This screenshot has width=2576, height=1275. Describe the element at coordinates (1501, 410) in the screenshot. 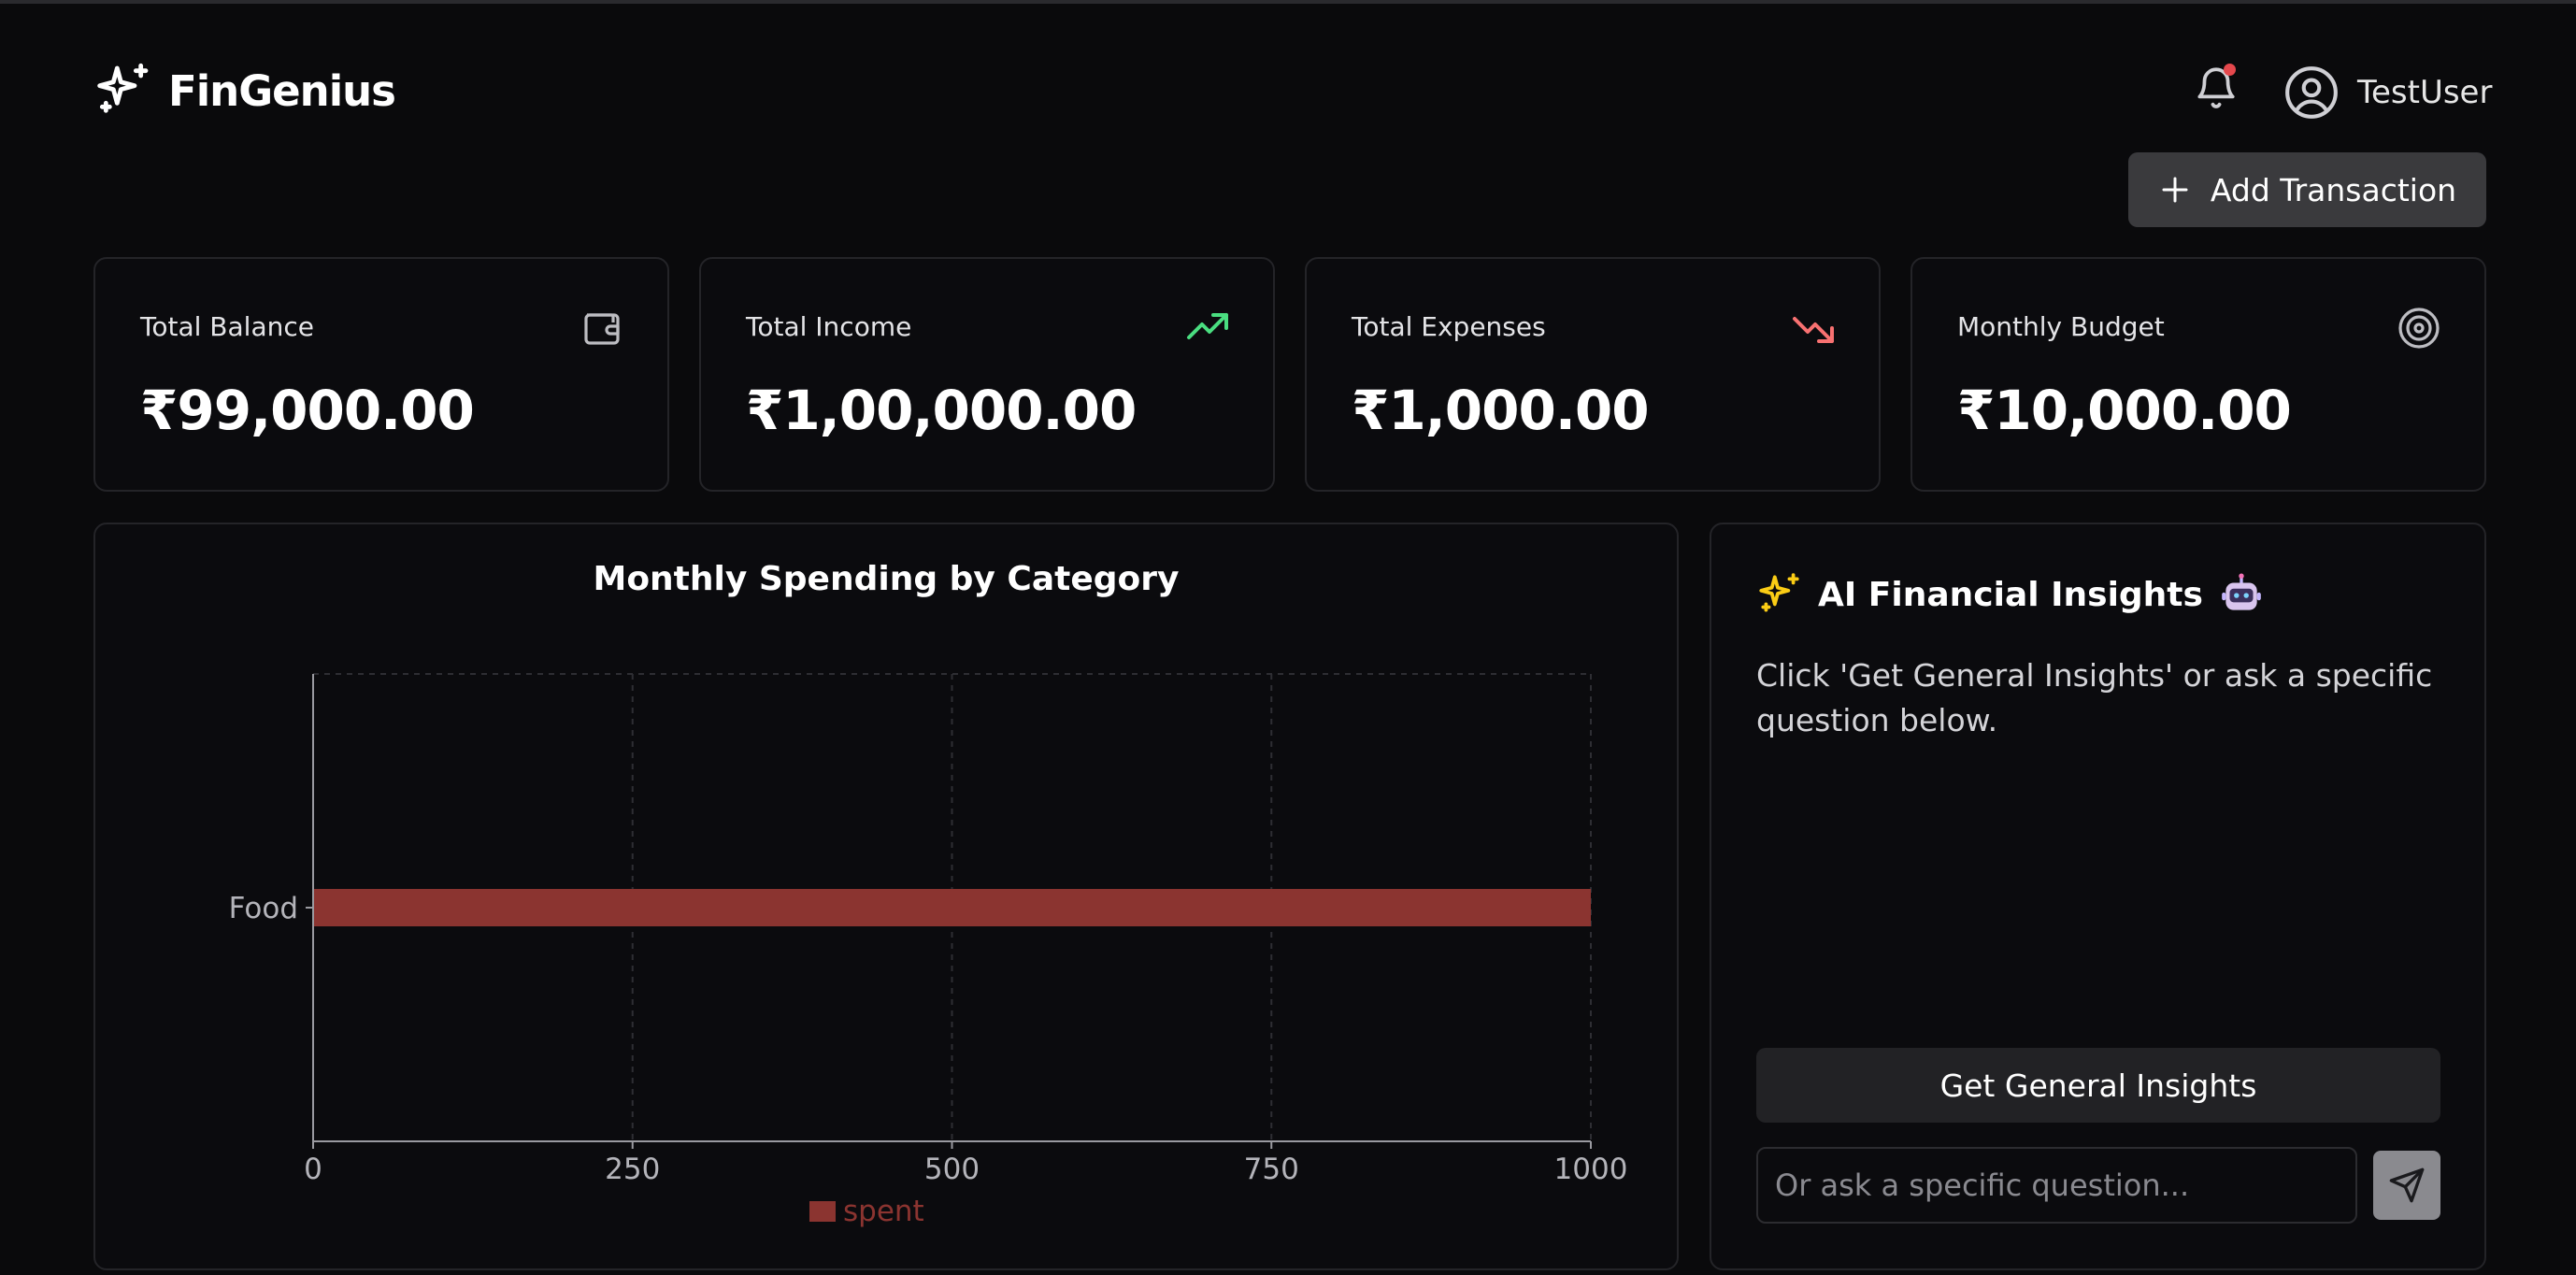

I see `card-value: ₹1,000.00` at that location.